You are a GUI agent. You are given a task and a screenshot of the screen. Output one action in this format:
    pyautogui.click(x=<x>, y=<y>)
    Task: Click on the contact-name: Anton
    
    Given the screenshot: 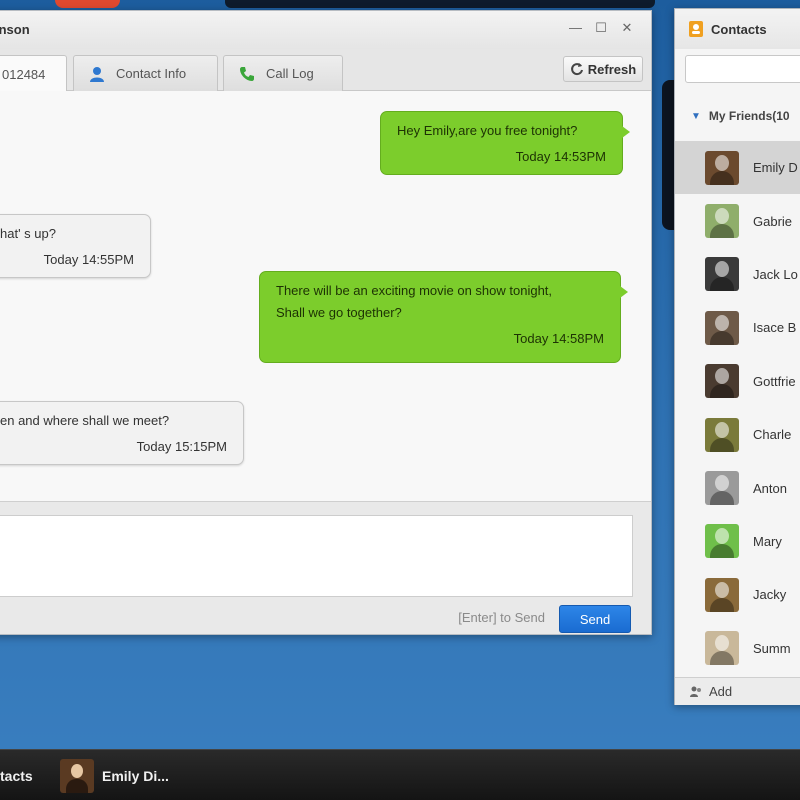 What is the action you would take?
    pyautogui.click(x=770, y=488)
    